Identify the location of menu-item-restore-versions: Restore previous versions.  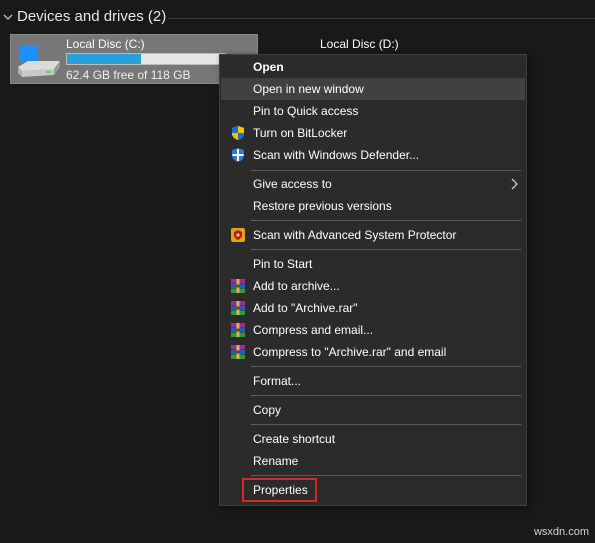
(373, 206).